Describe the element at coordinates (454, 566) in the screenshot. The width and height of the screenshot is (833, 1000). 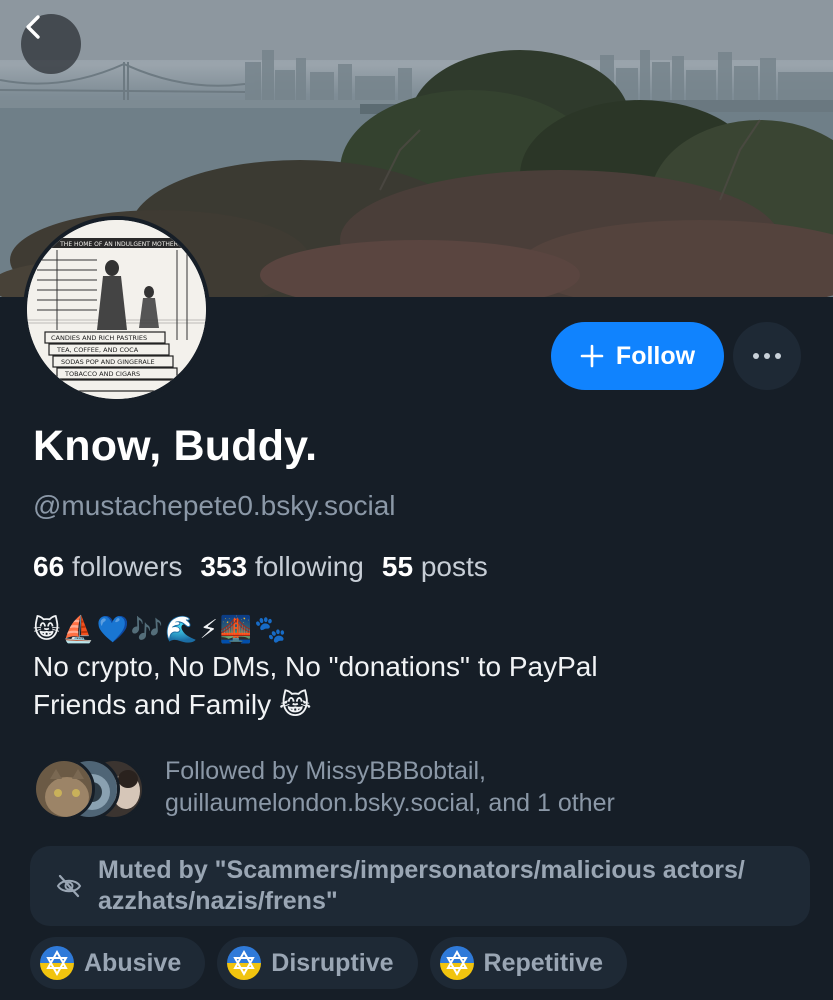
I see `posts-label: posts` at that location.